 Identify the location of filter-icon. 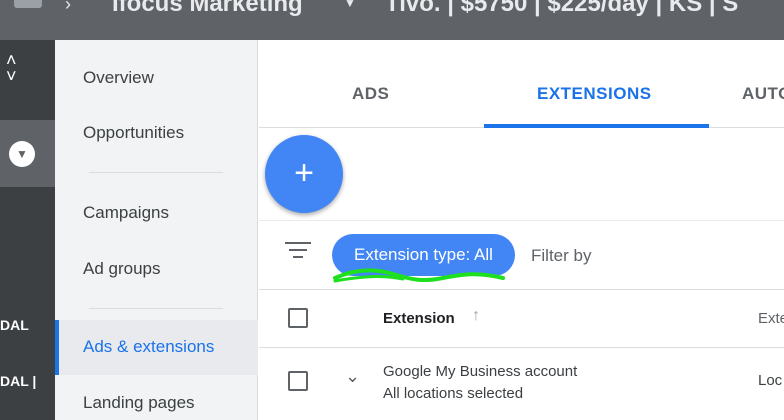
(298, 254).